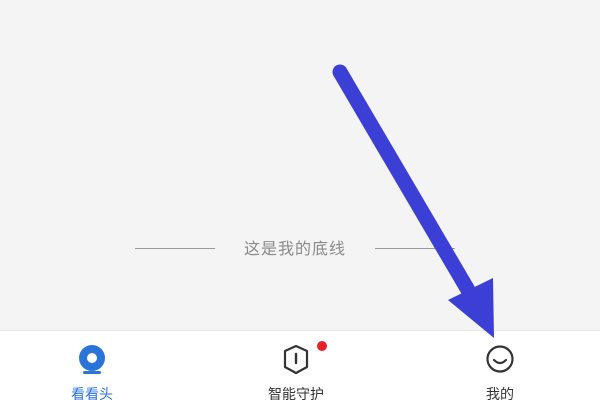  What do you see at coordinates (500, 359) in the screenshot?
I see `profile-icon` at bounding box center [500, 359].